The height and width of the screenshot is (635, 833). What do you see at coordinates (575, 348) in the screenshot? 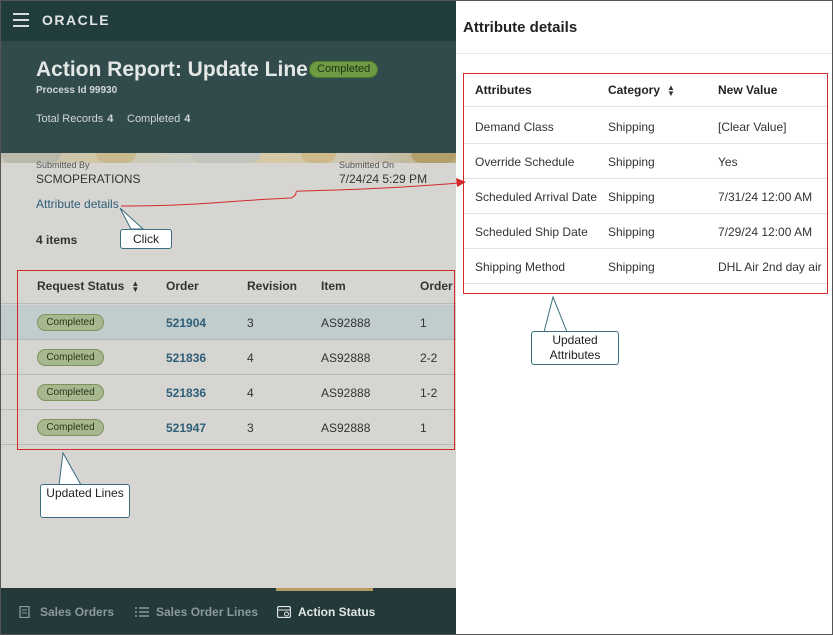
I see `updated-attributes-callout: Updated Attributes` at bounding box center [575, 348].